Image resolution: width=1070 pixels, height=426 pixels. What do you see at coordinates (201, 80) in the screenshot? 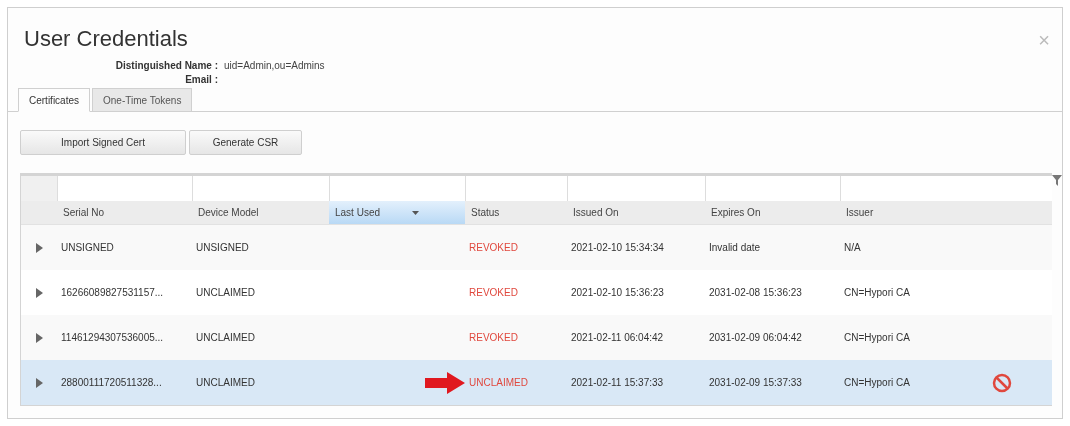
I see `field-label: Email :` at bounding box center [201, 80].